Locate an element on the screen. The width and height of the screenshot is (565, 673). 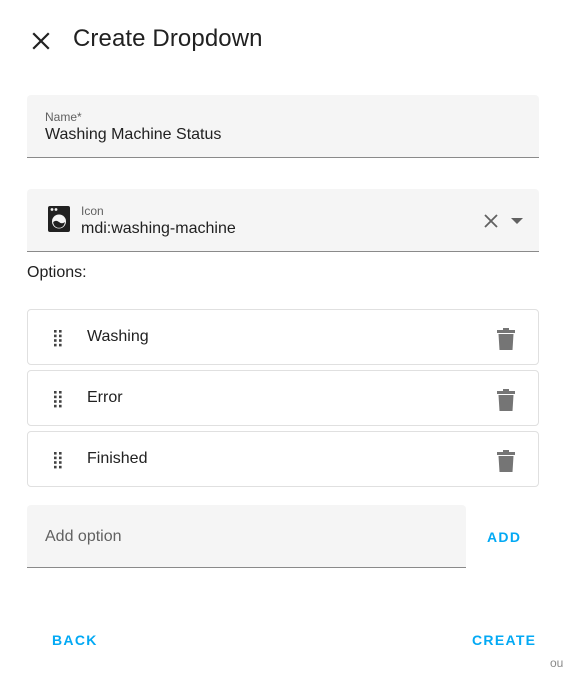
add-option-button: ADD is located at coordinates (504, 537).